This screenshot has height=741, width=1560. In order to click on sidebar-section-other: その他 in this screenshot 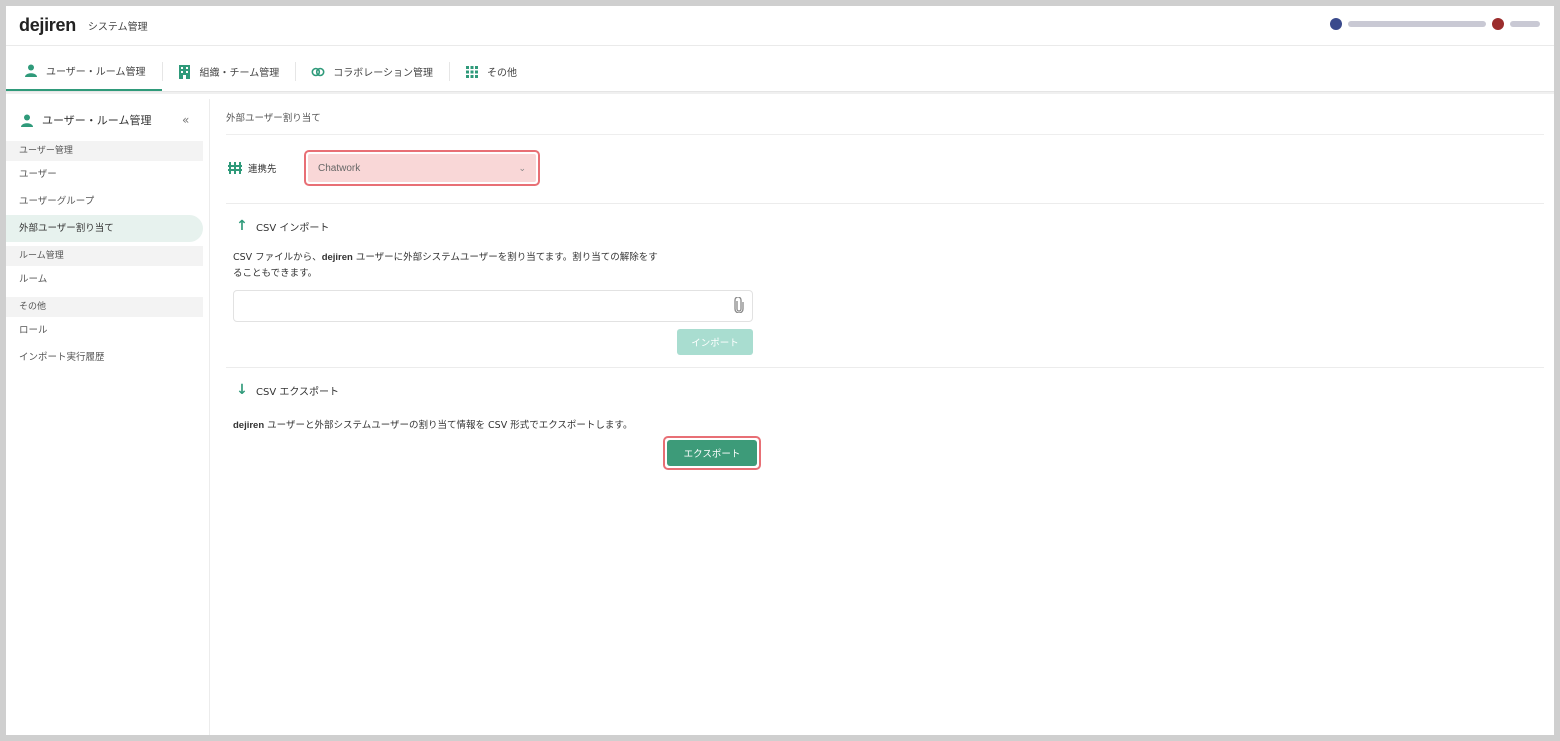, I will do `click(104, 307)`.